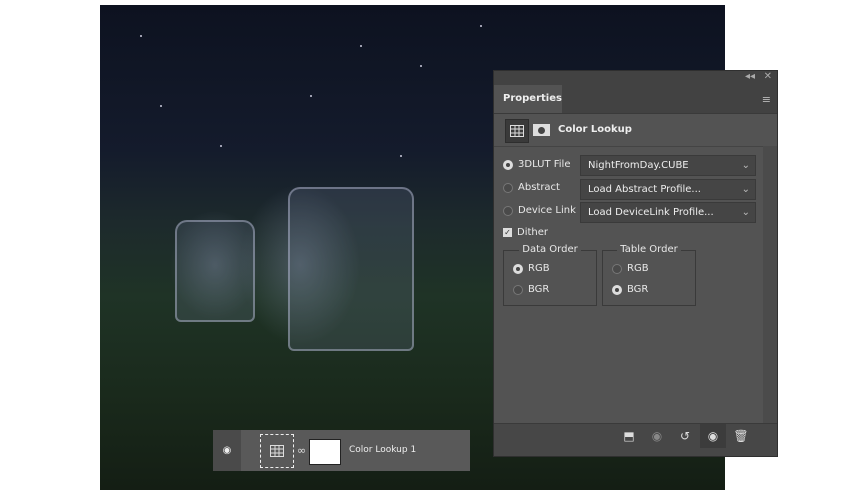 Image resolution: width=850 pixels, height=500 pixels. I want to click on link-icon: ∞, so click(301, 450).